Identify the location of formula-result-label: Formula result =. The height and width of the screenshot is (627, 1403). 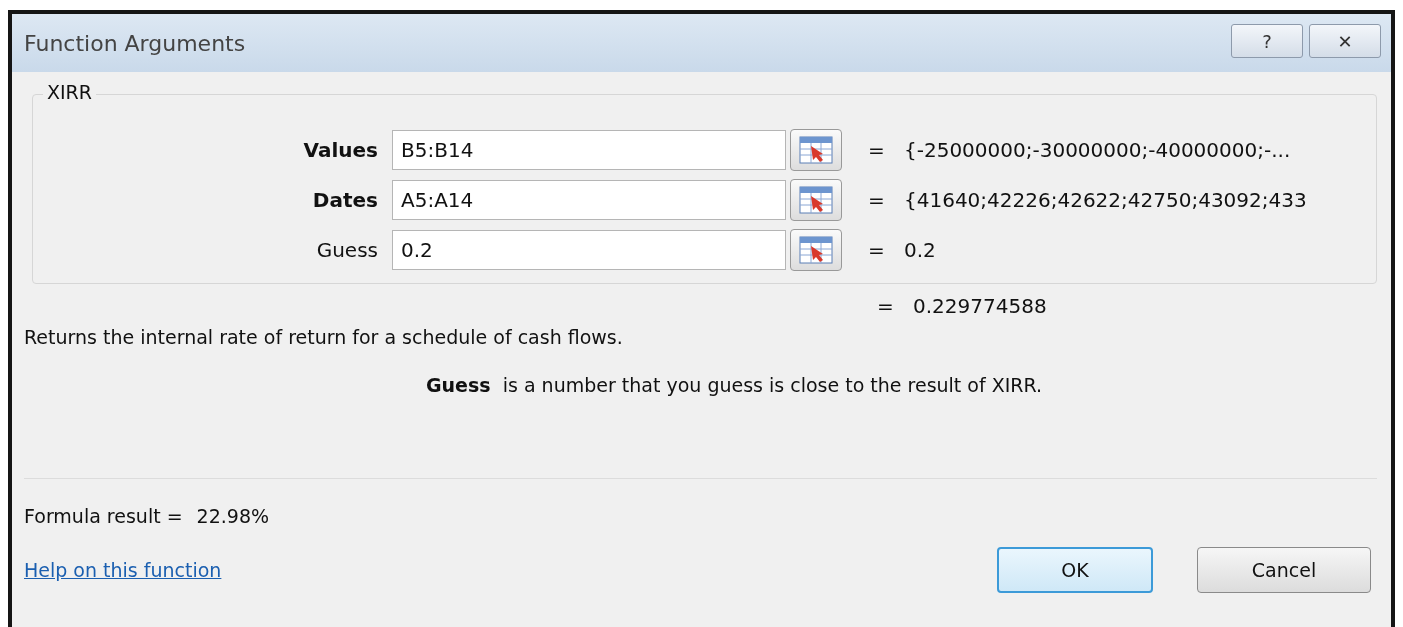
(103, 516).